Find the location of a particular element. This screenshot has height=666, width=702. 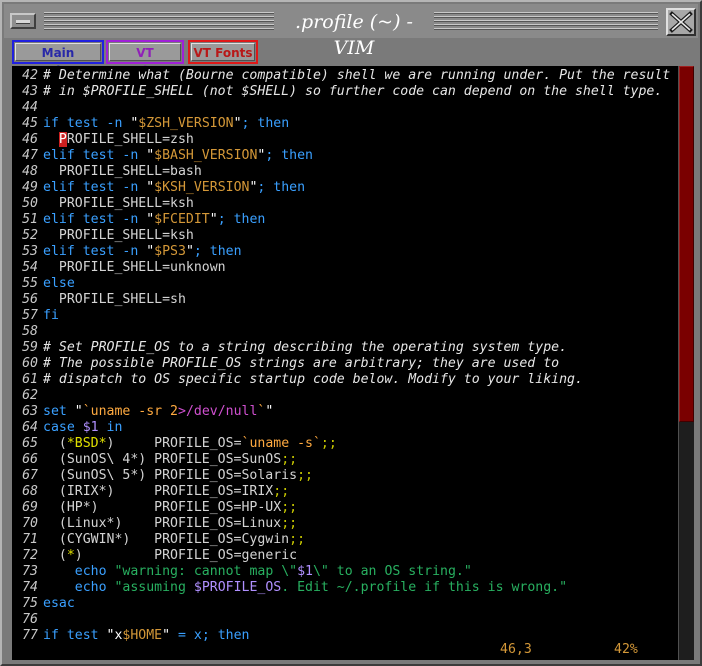

line-text: else is located at coordinates (59, 284).